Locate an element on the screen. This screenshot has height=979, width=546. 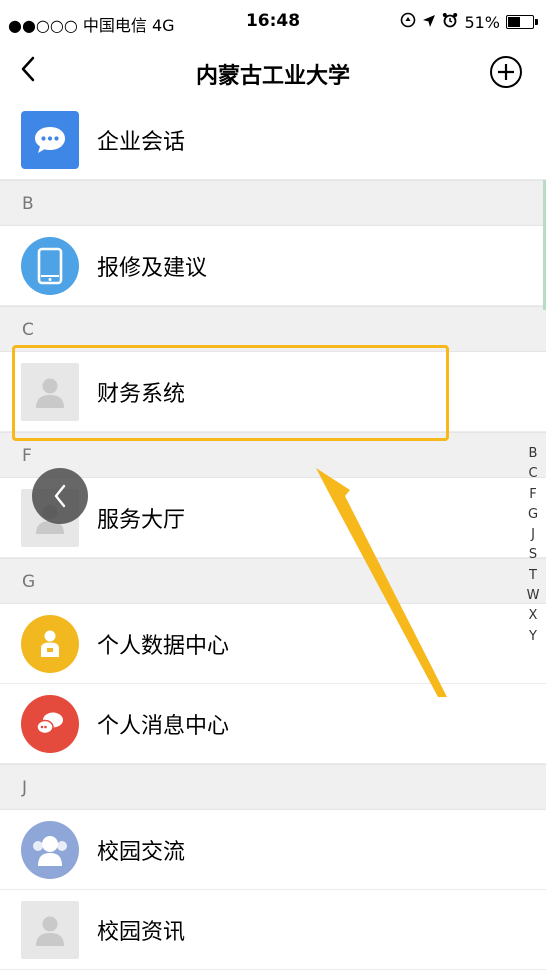
index-letter: J is located at coordinates (533, 535).